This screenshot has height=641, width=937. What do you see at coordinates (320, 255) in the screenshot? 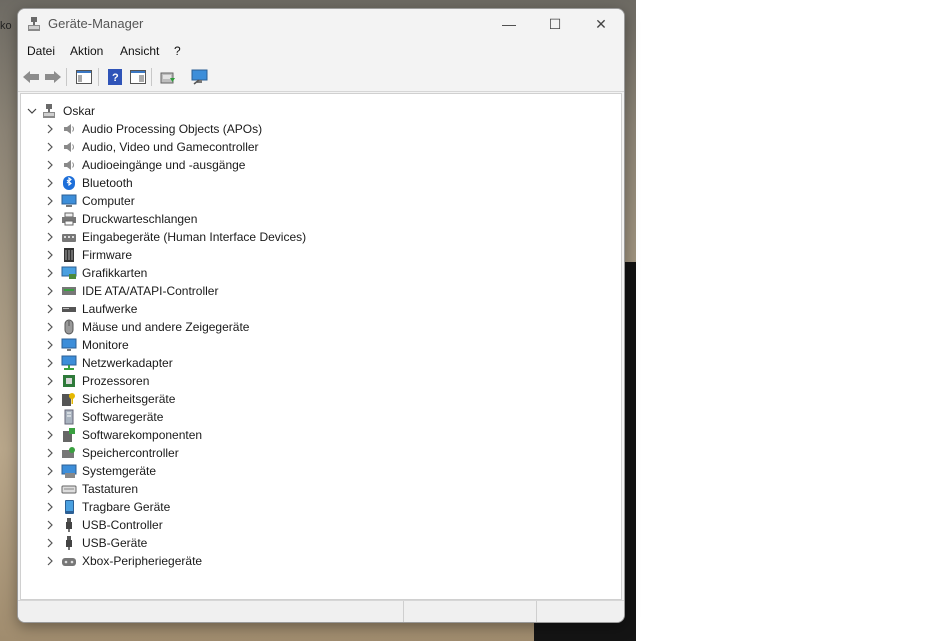
I see `tree-item: Firmware` at bounding box center [320, 255].